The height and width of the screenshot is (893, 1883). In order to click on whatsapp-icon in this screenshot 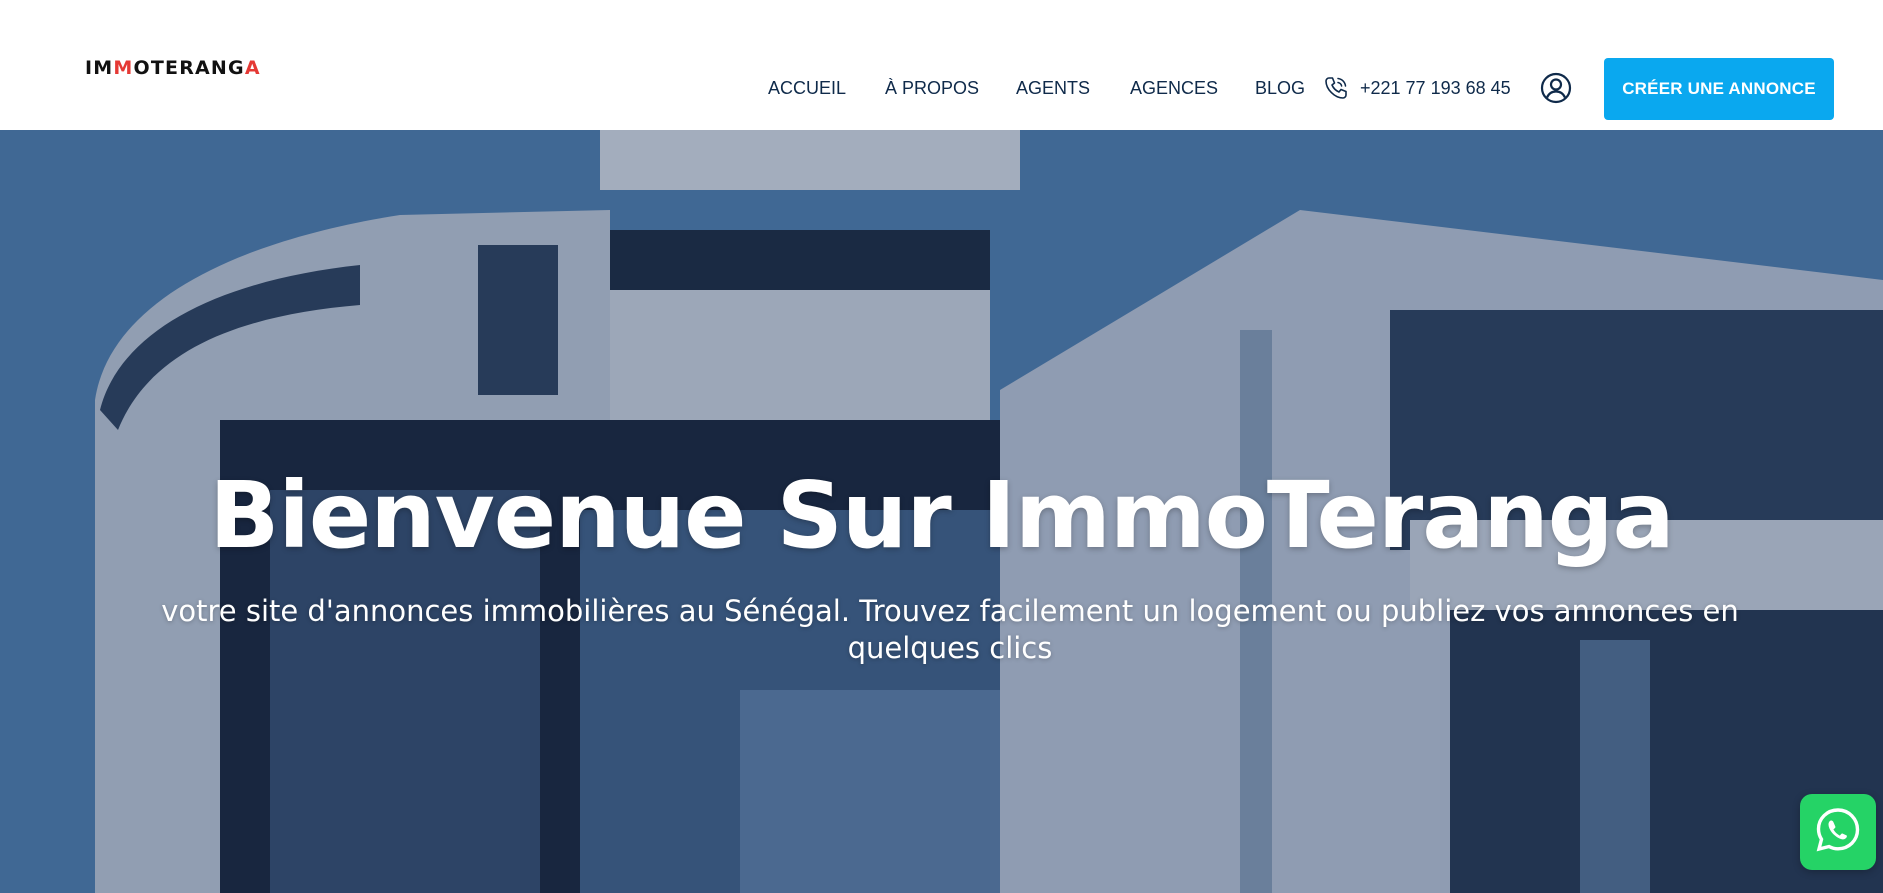, I will do `click(1838, 832)`.